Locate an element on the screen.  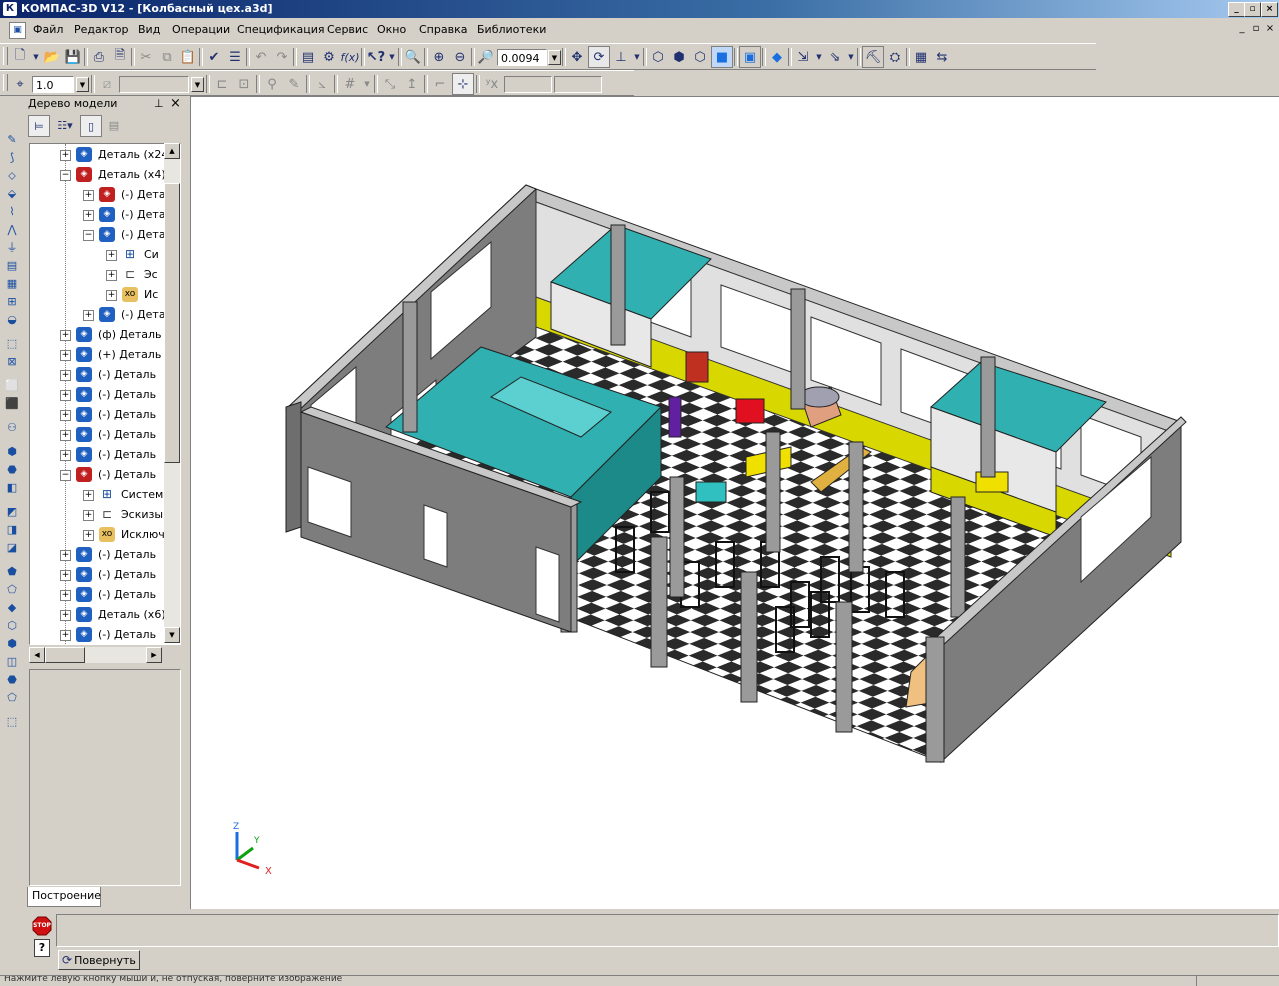
snap-icon: ⚲ is located at coordinates (272, 84).